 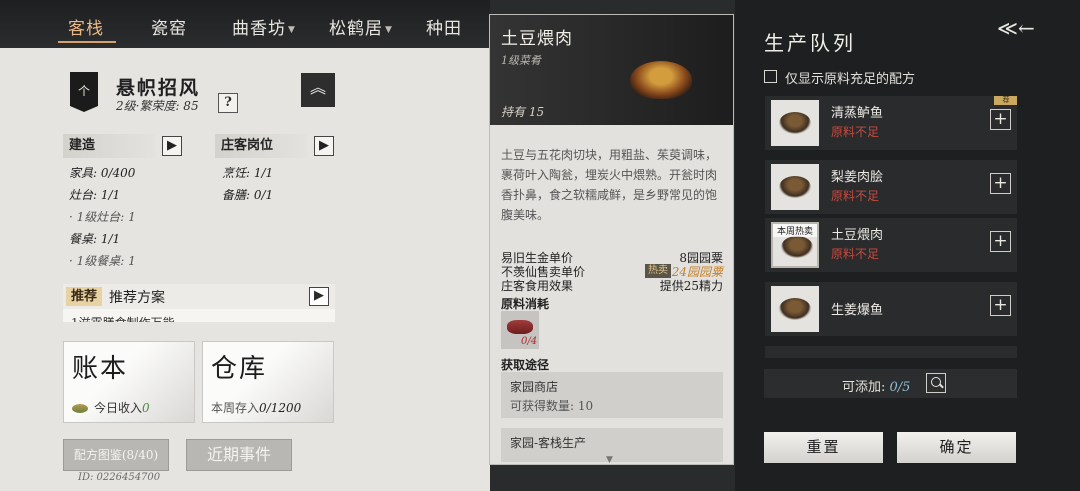 What do you see at coordinates (235, 408) in the screenshot?
I see `warehouse-stored-label: 本周存入` at bounding box center [235, 408].